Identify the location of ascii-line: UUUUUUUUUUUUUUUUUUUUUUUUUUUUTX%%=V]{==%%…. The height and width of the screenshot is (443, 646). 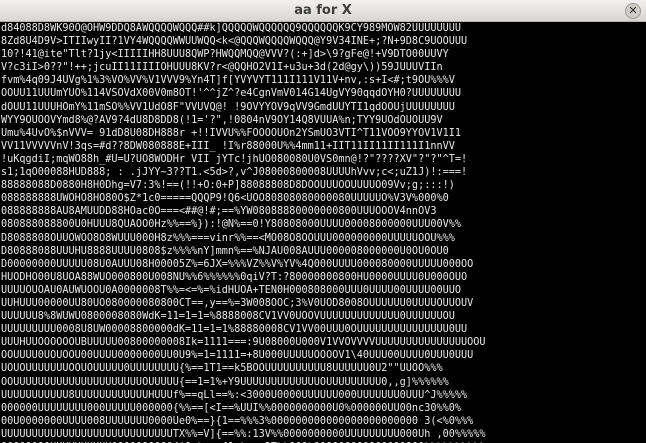
(243, 434).